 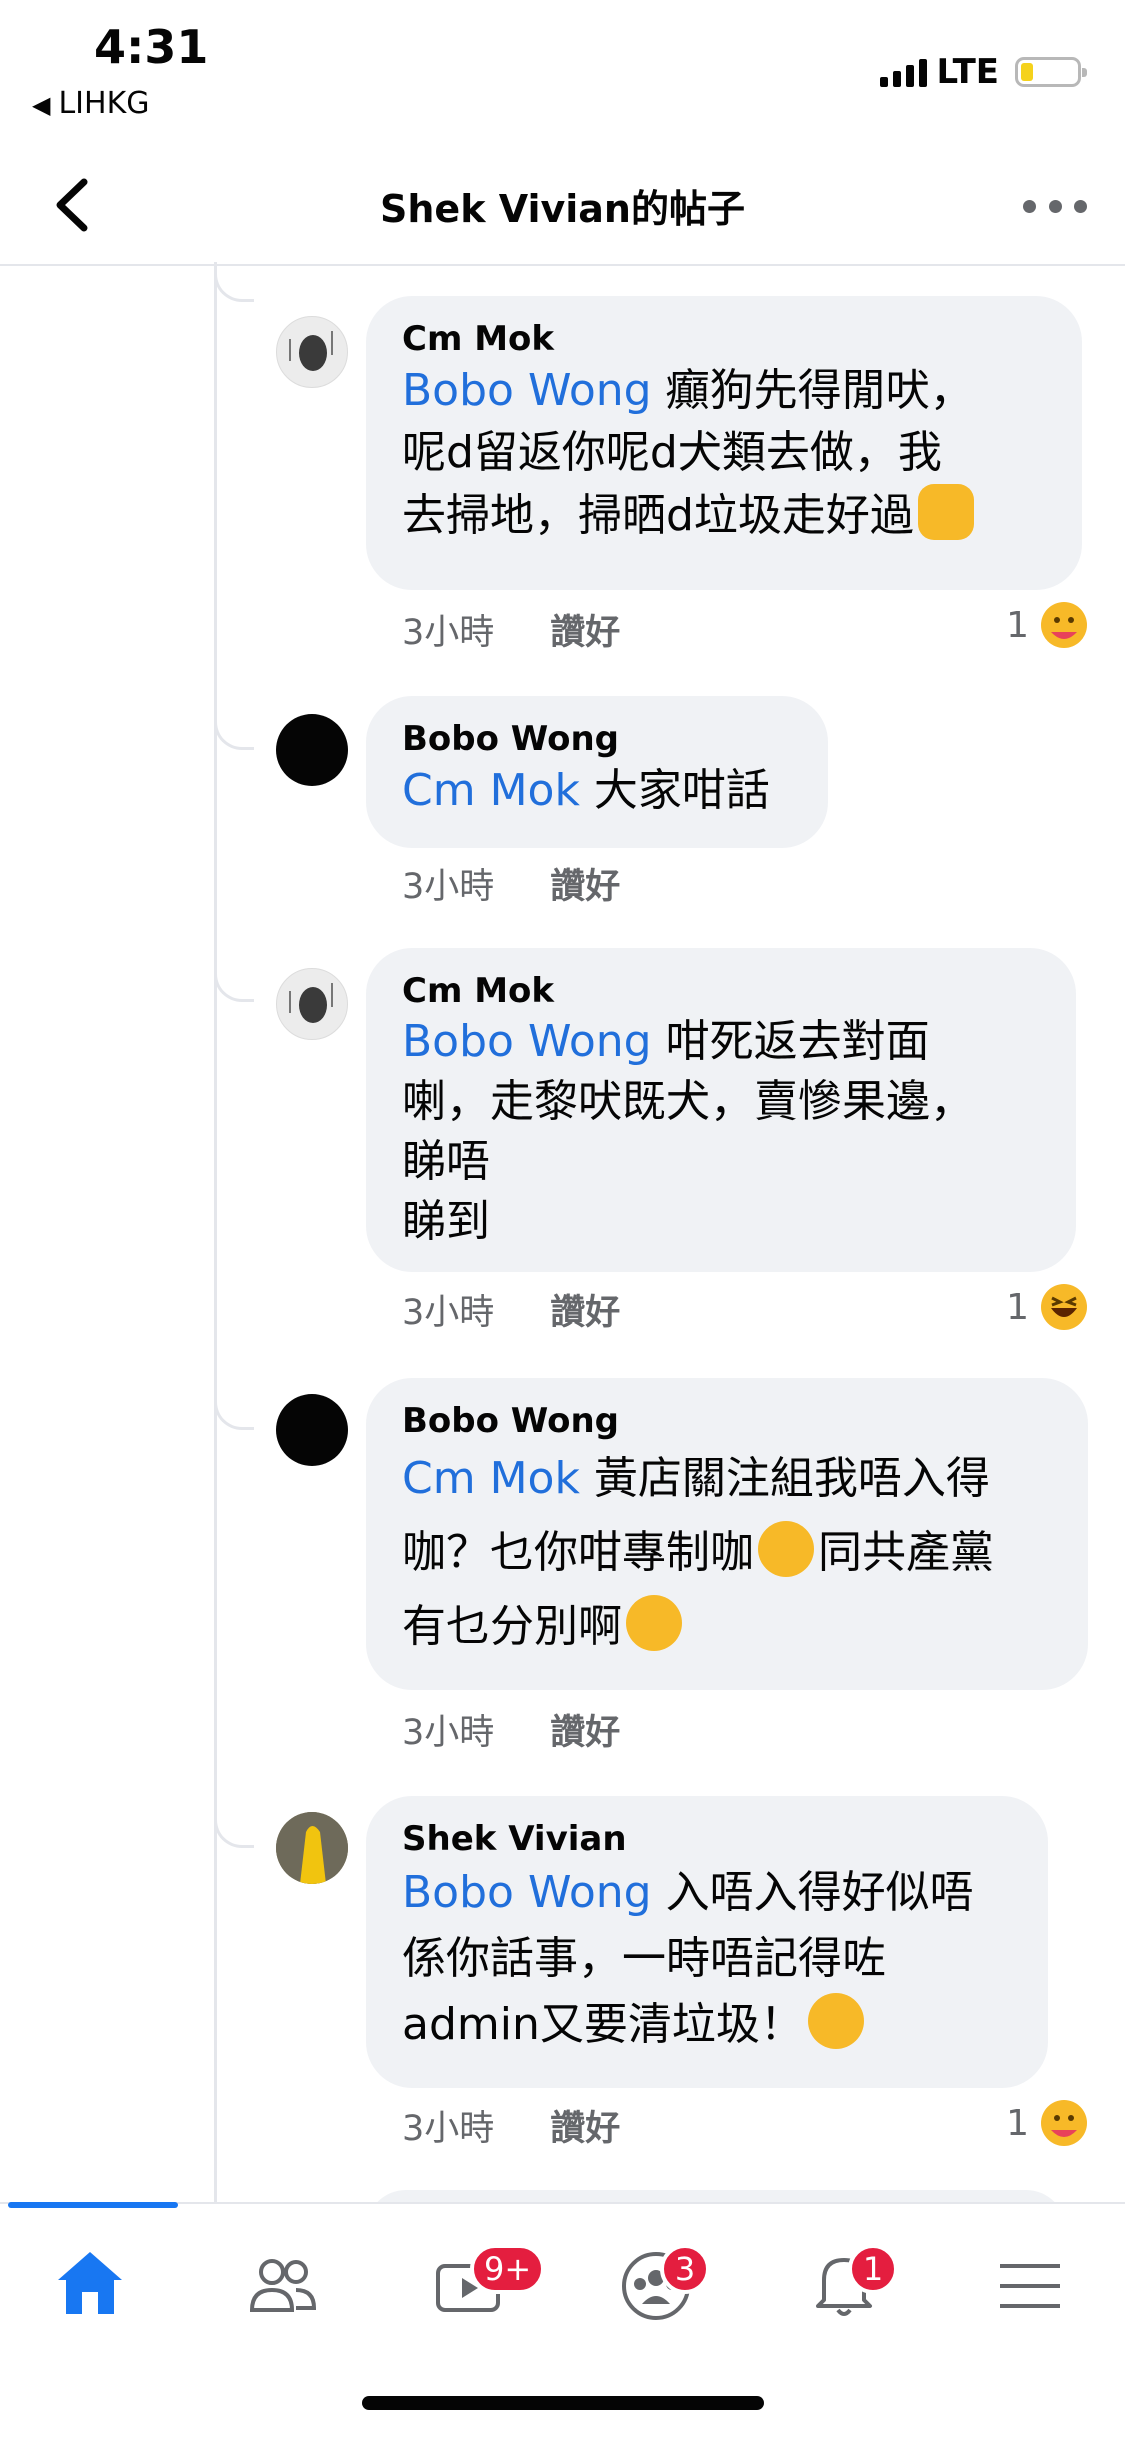 What do you see at coordinates (508, 2269) in the screenshot?
I see `notification-badge: 9+` at bounding box center [508, 2269].